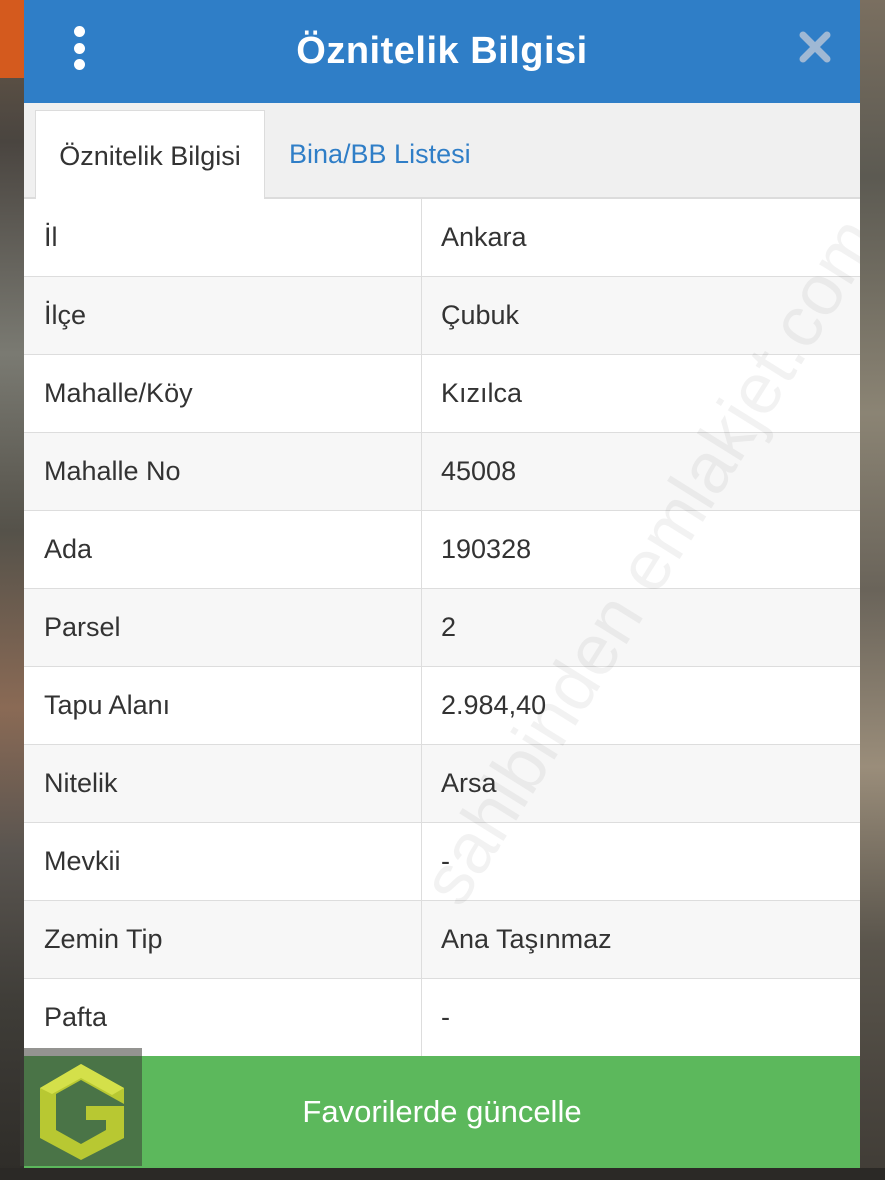  What do you see at coordinates (526, 939) in the screenshot?
I see `row-value: Ana Taşınmaz` at bounding box center [526, 939].